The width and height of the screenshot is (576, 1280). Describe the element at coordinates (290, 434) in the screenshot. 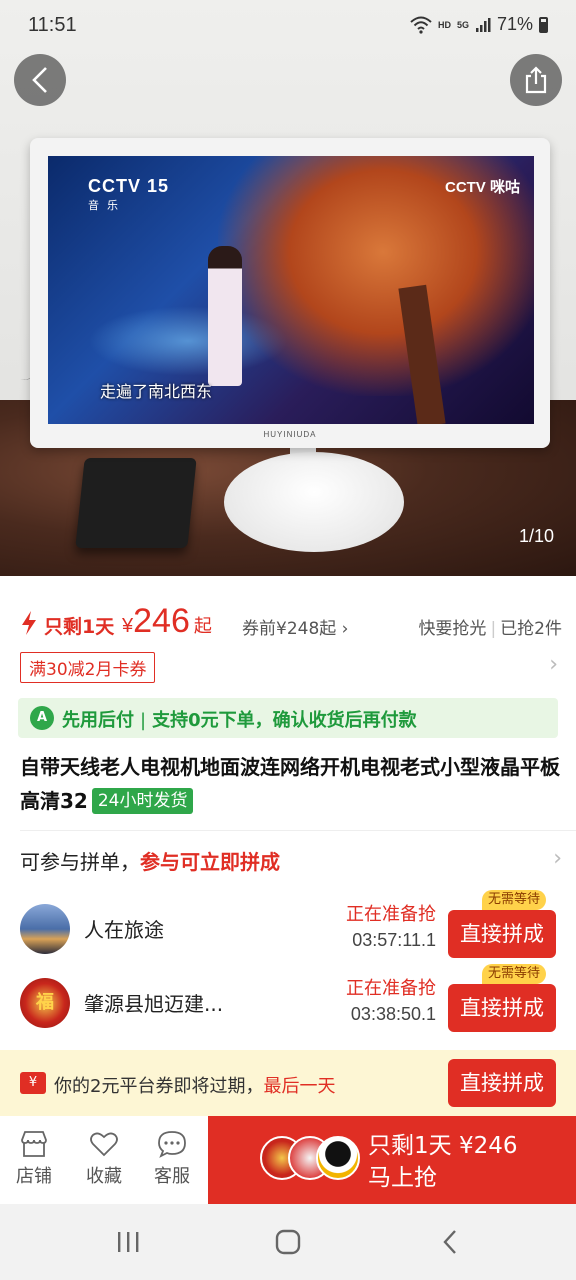

I see `monitor-brand: HUYINIUDA` at that location.